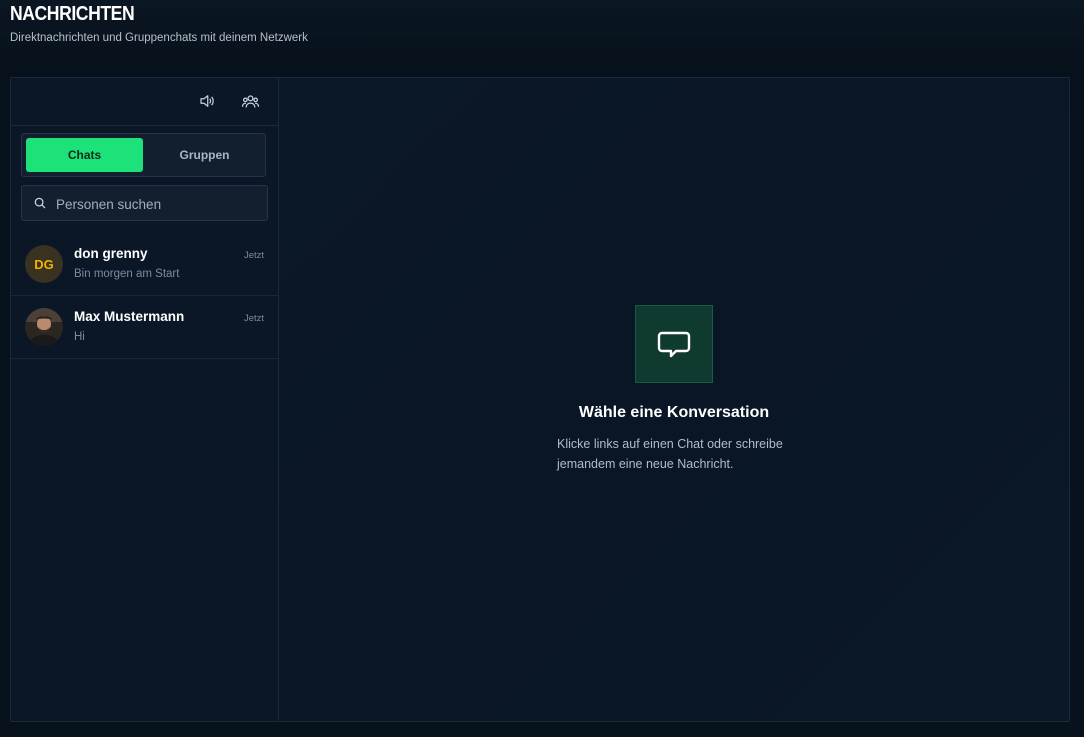 The height and width of the screenshot is (737, 1084). Describe the element at coordinates (674, 412) in the screenshot. I see `empty-state-title: Wähle eine Konversation` at that location.